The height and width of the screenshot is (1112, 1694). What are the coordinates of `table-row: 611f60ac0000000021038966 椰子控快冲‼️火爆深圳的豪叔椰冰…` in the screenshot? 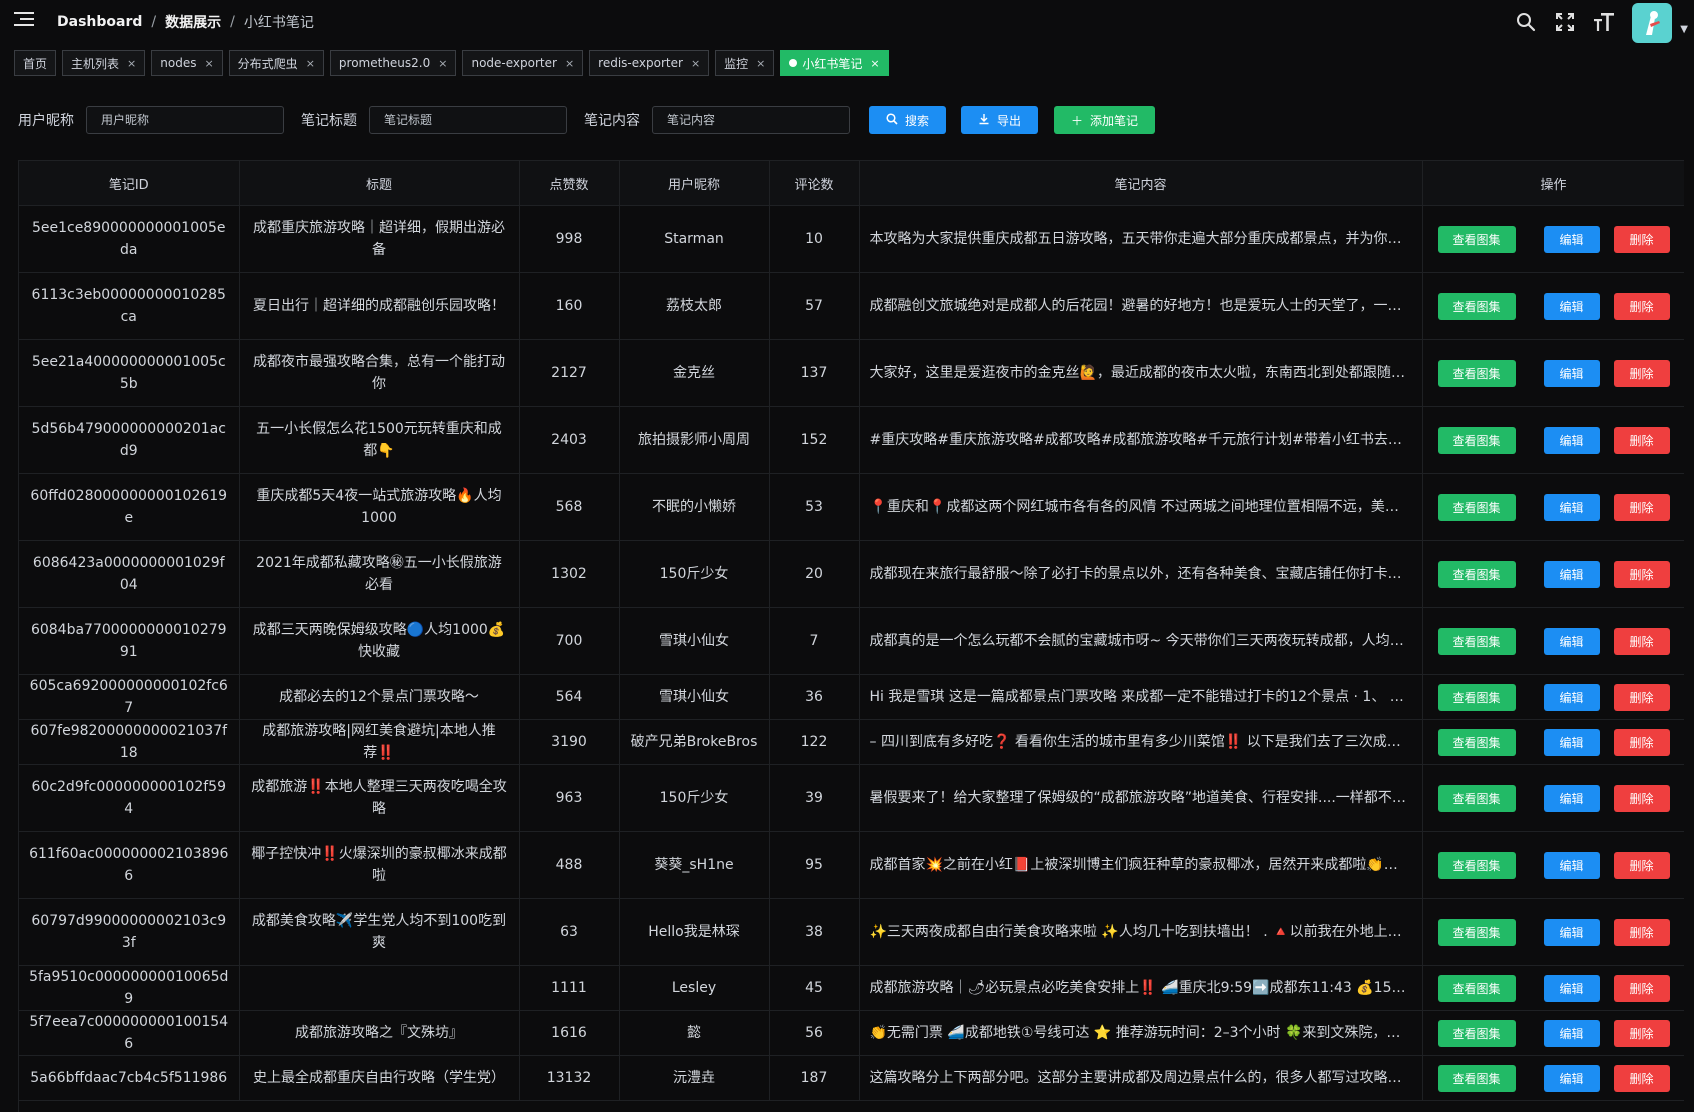 It's located at (851, 865).